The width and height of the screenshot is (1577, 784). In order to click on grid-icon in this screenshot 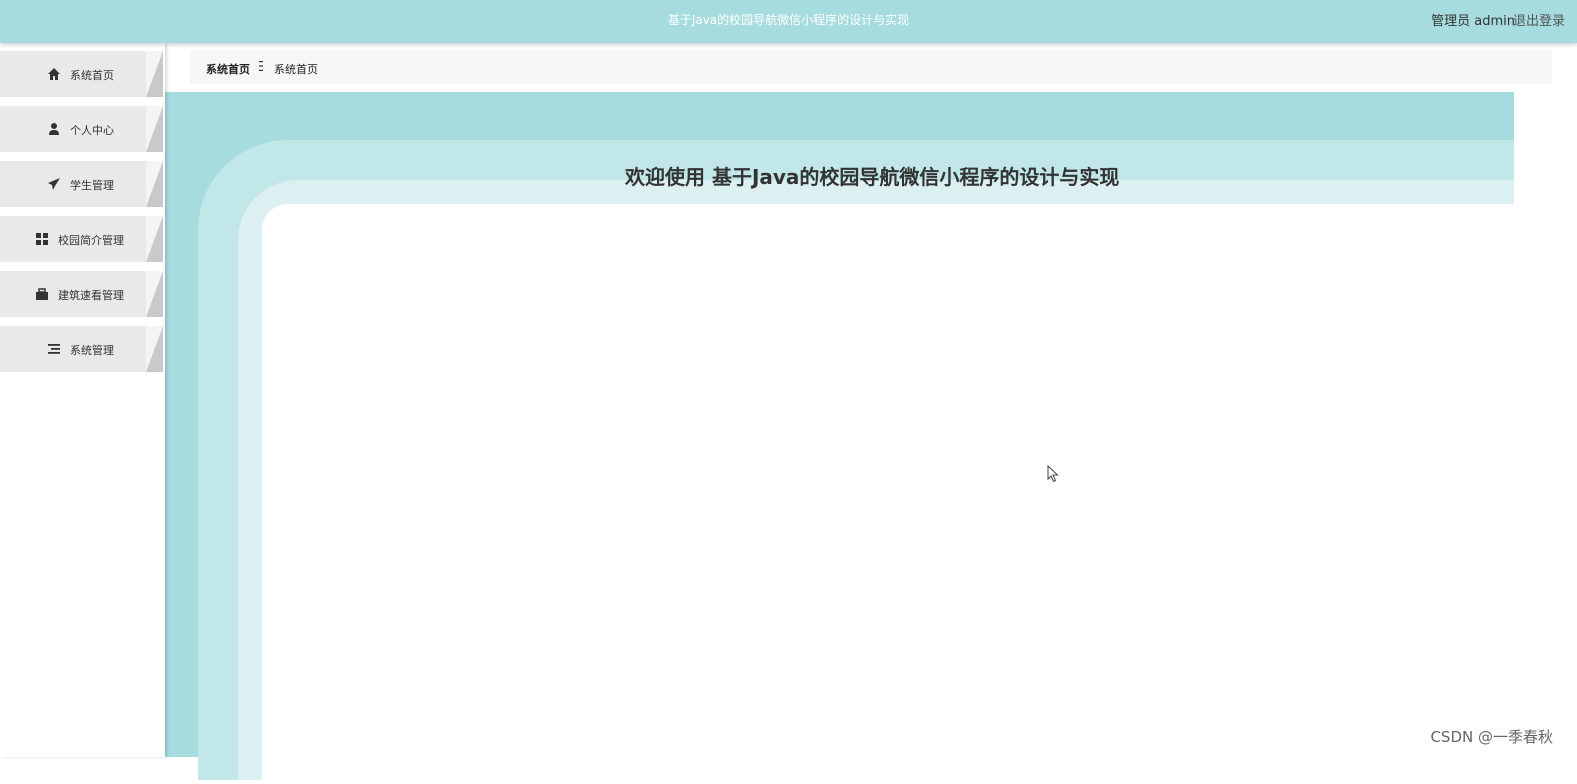, I will do `click(42, 239)`.